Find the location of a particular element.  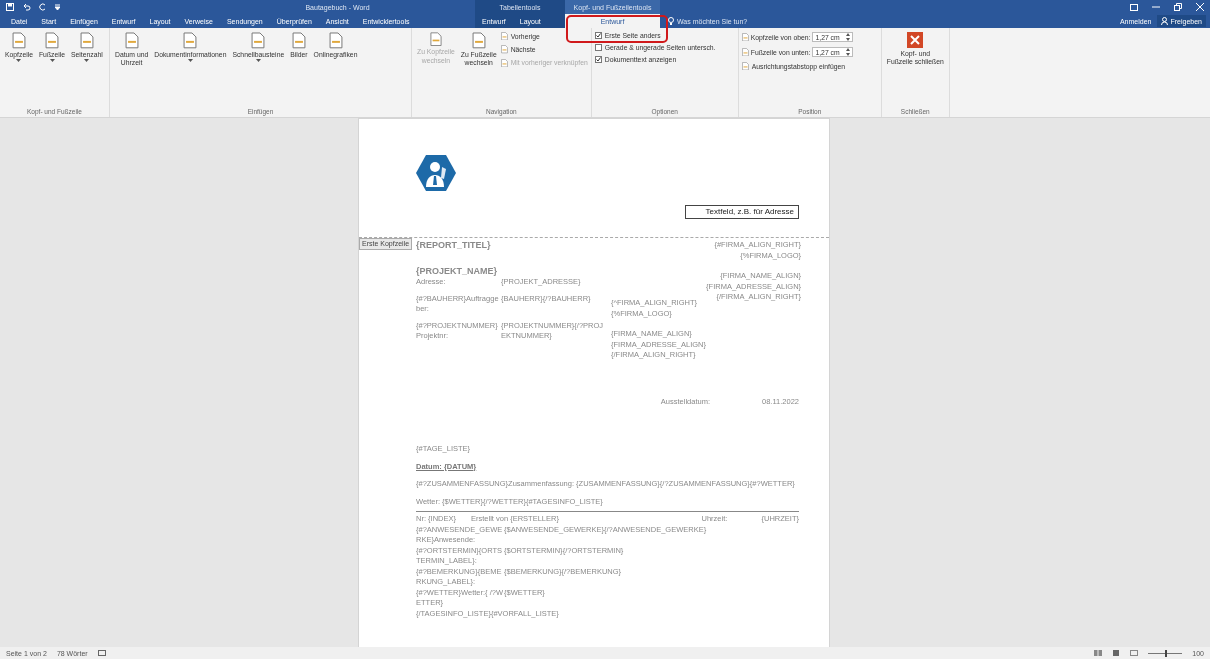

undo-icon is located at coordinates (26, 7).